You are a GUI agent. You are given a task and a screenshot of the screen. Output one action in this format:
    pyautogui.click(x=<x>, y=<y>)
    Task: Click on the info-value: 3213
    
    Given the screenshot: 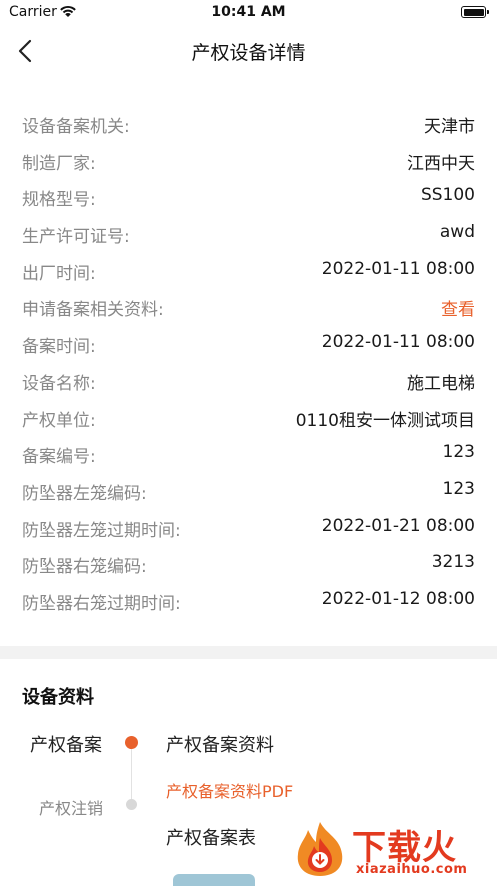 What is the action you would take?
    pyautogui.click(x=453, y=562)
    